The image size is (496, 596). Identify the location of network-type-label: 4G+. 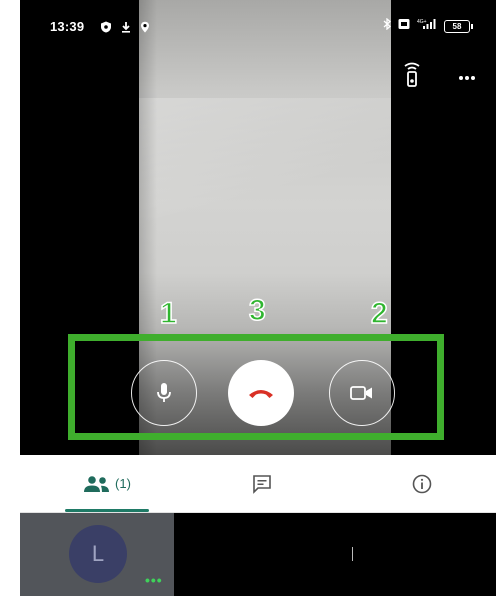
(422, 22).